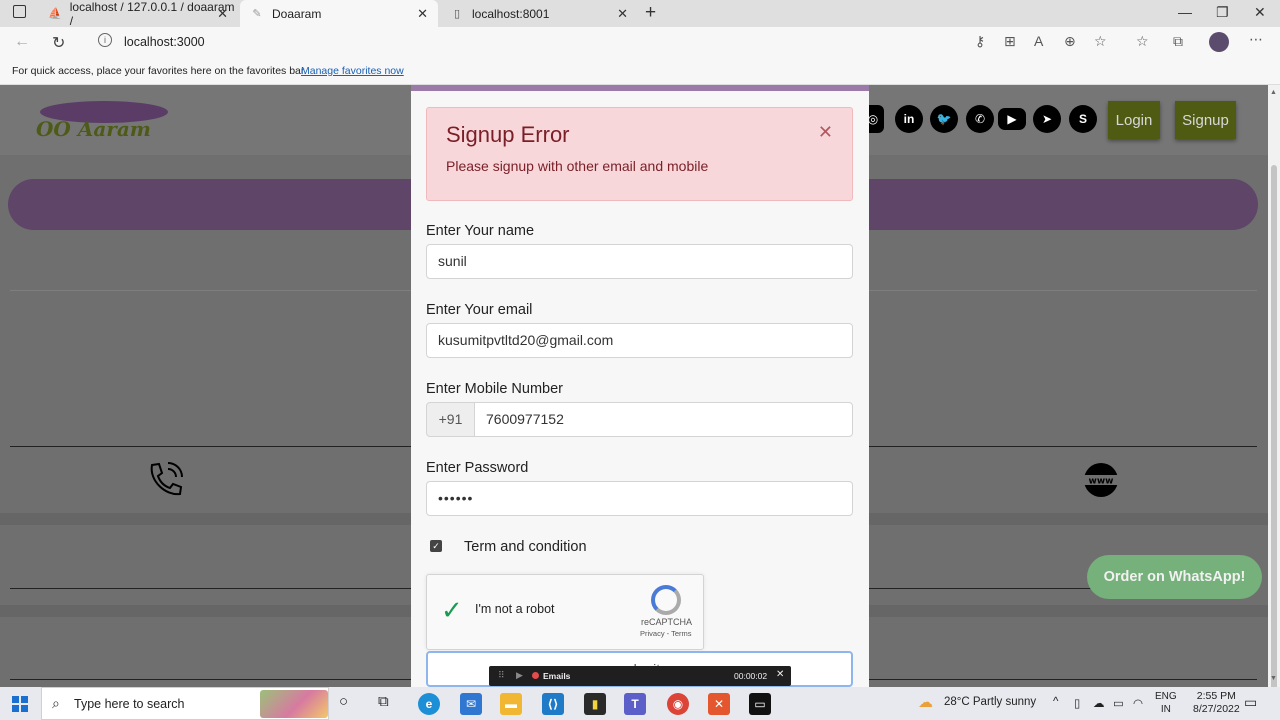 Image resolution: width=1280 pixels, height=720 pixels. I want to click on order-whatsapp-button: Order on WhatsApp!, so click(1174, 577).